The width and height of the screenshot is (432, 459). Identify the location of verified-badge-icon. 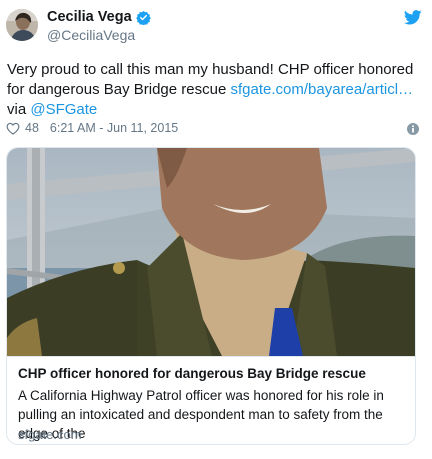
(143, 17).